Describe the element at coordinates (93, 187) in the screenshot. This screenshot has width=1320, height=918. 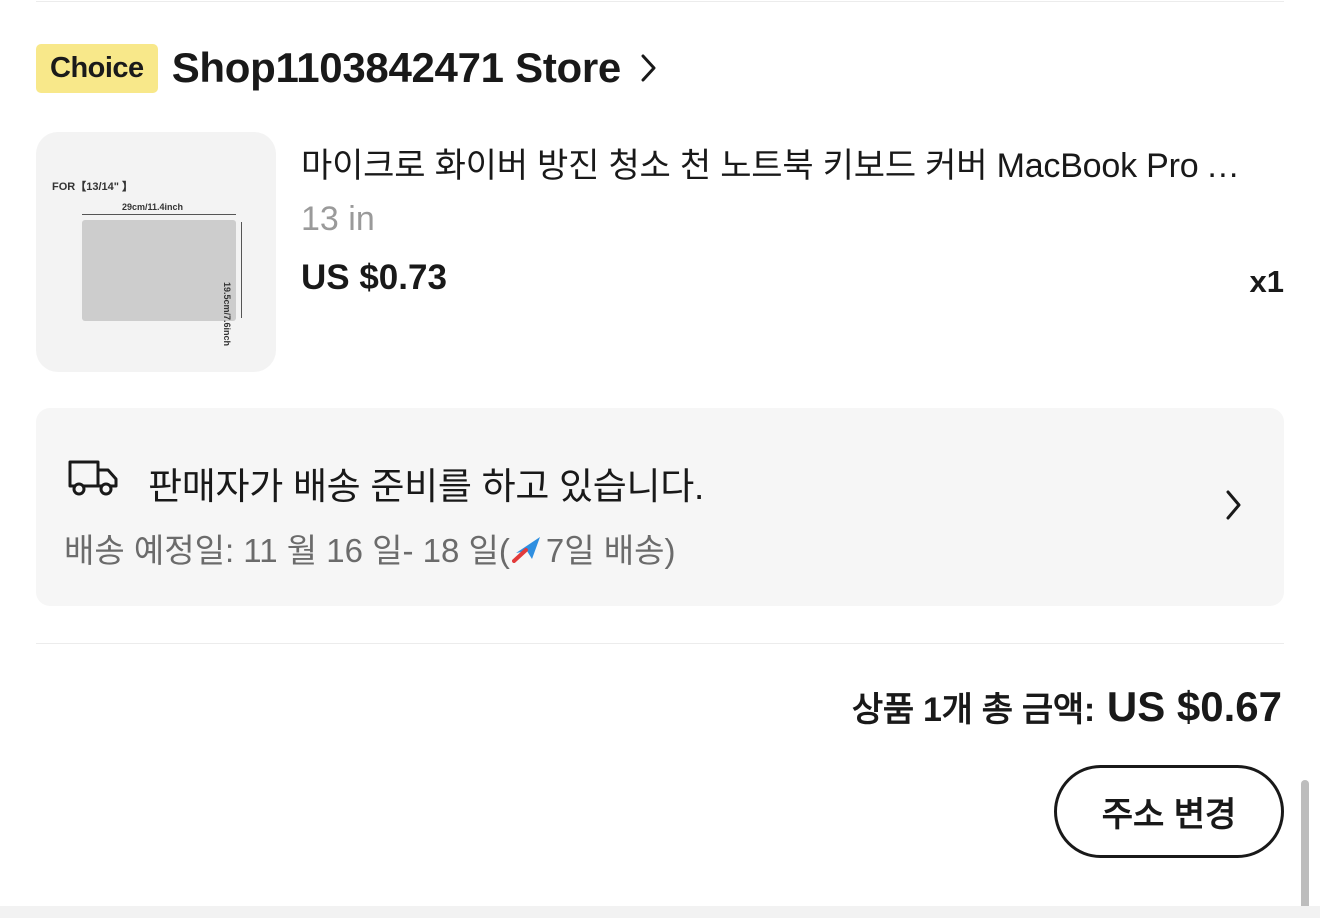
I see `product-image-size-label: FOR【13/14" 】` at that location.